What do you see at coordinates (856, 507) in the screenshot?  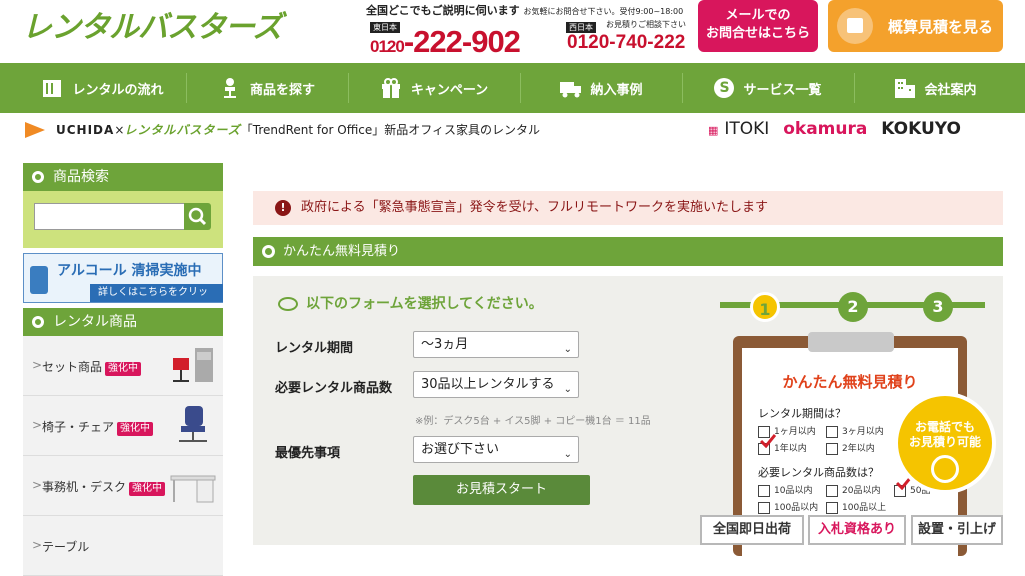 I see `checkbox: 100品以上` at bounding box center [856, 507].